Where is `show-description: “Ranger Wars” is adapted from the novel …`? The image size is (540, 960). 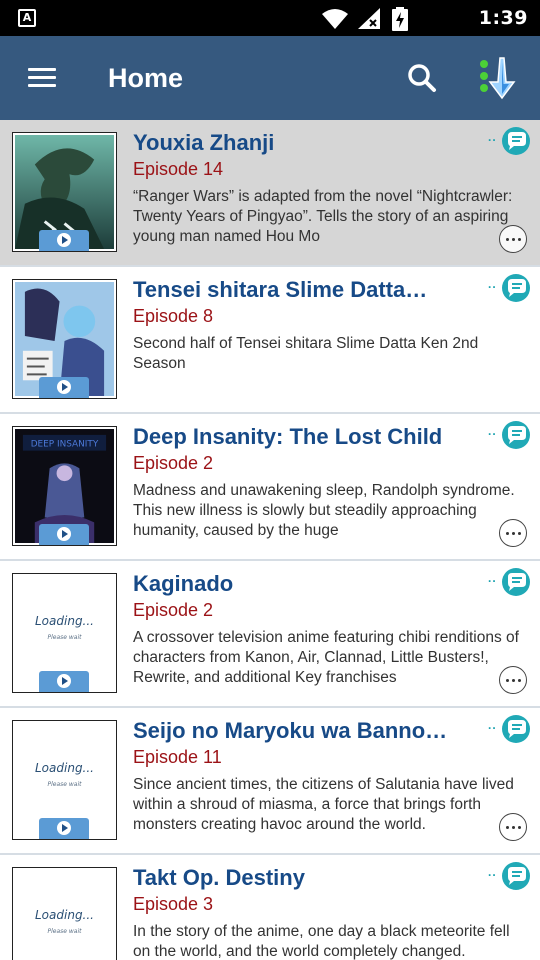 show-description: “Ranger Wars” is adapted from the novel … is located at coordinates (323, 216).